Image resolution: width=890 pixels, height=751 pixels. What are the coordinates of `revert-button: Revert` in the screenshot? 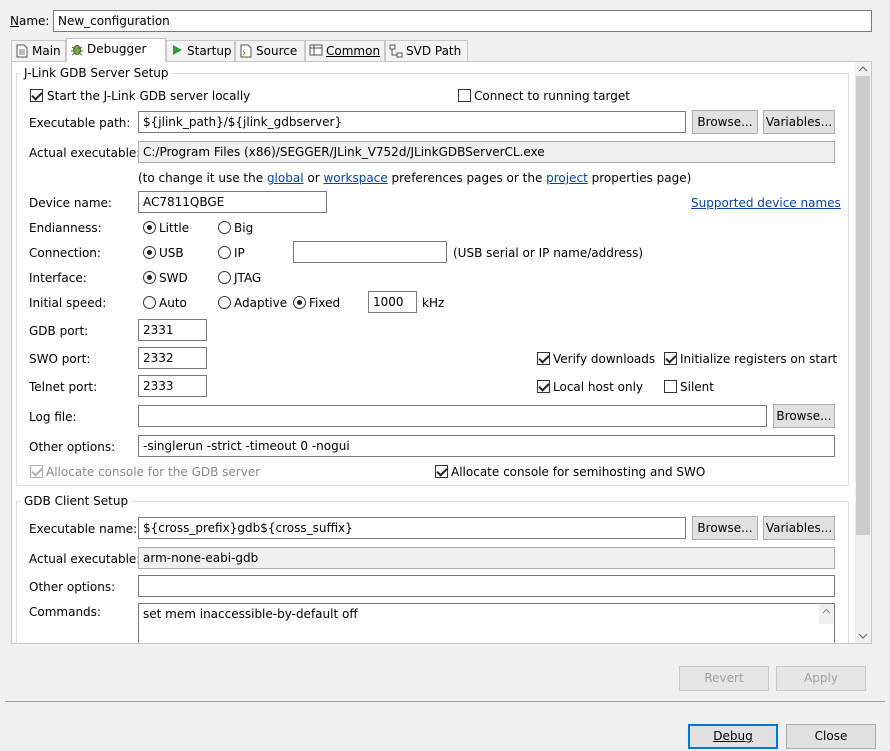 It's located at (724, 678).